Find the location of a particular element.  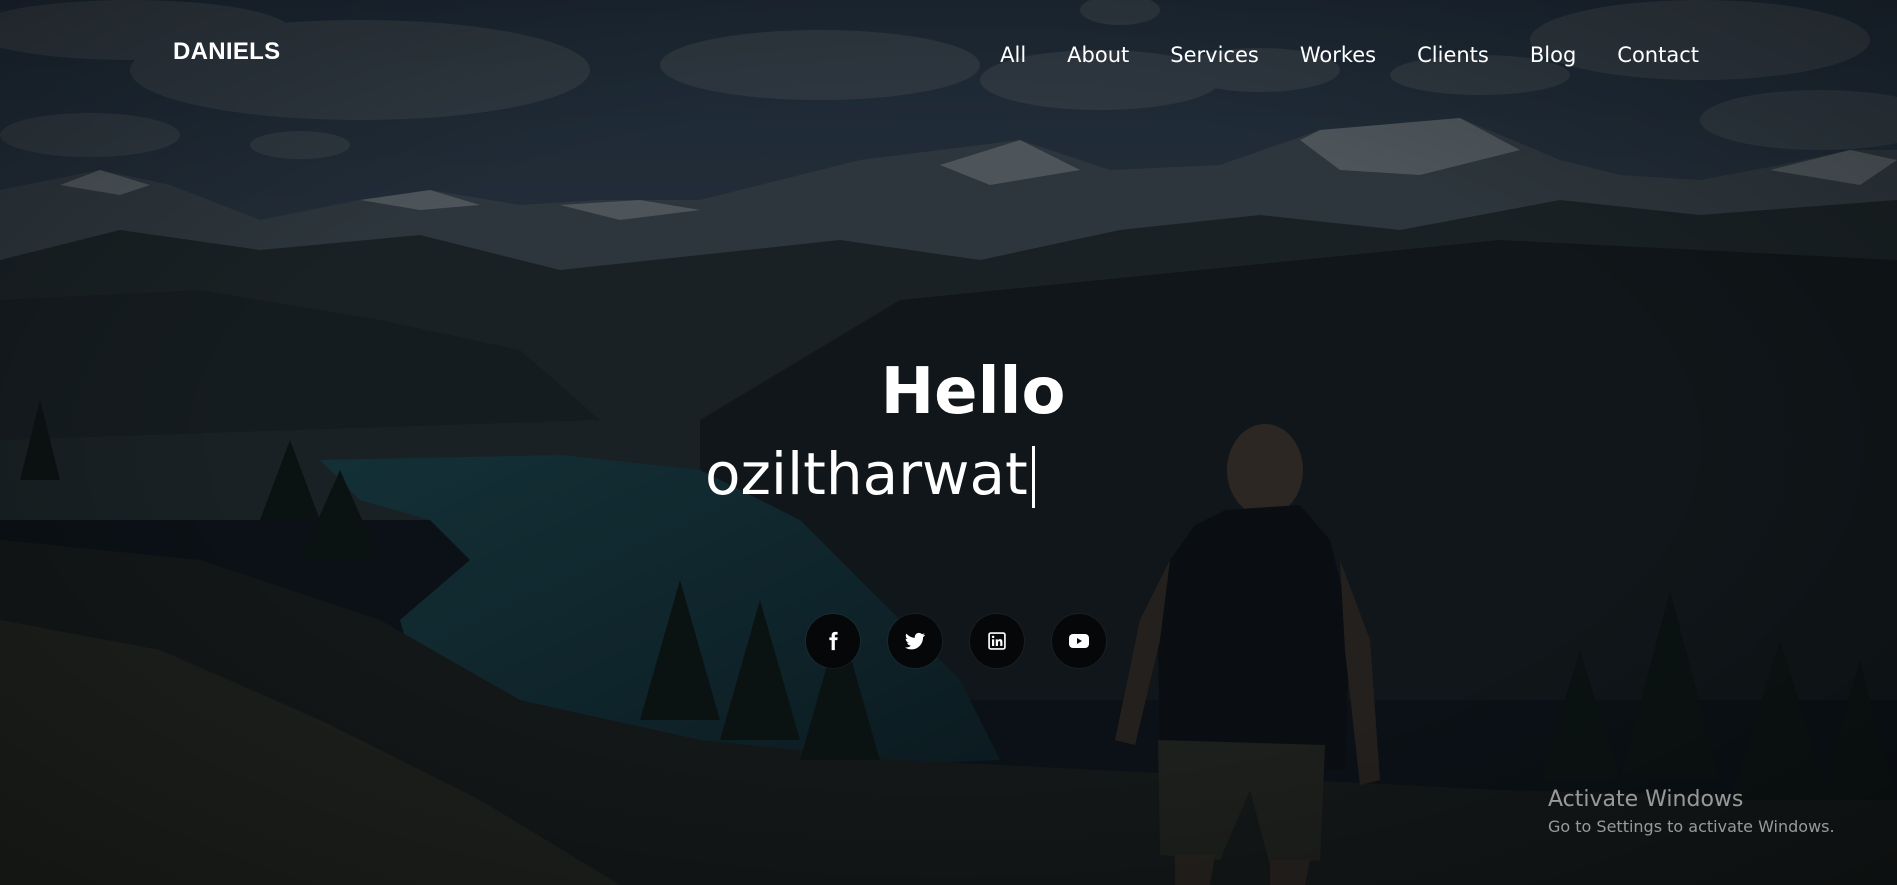

nav-item-services: Services is located at coordinates (1214, 55).